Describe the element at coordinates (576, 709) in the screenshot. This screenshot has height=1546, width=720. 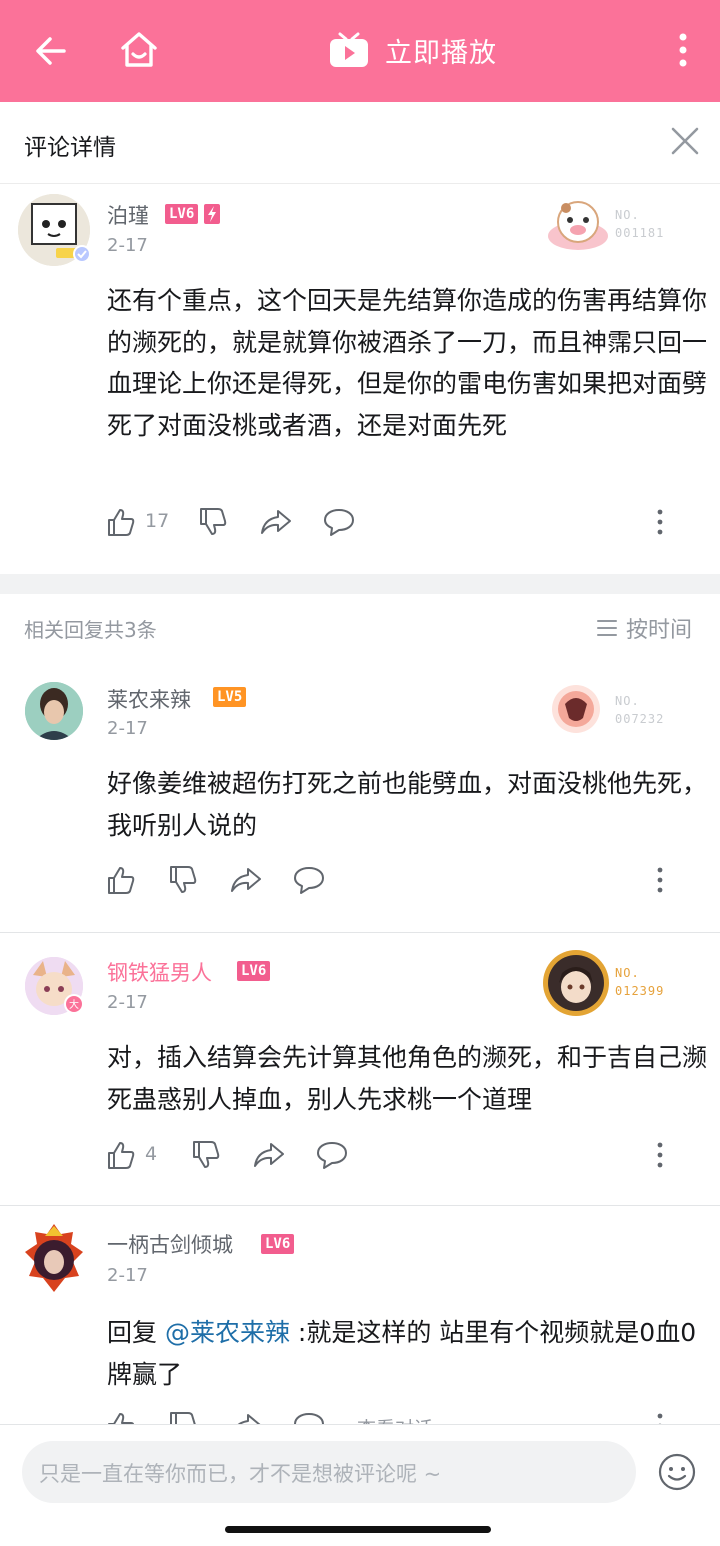
I see `fan-badge-avatar-icon` at that location.